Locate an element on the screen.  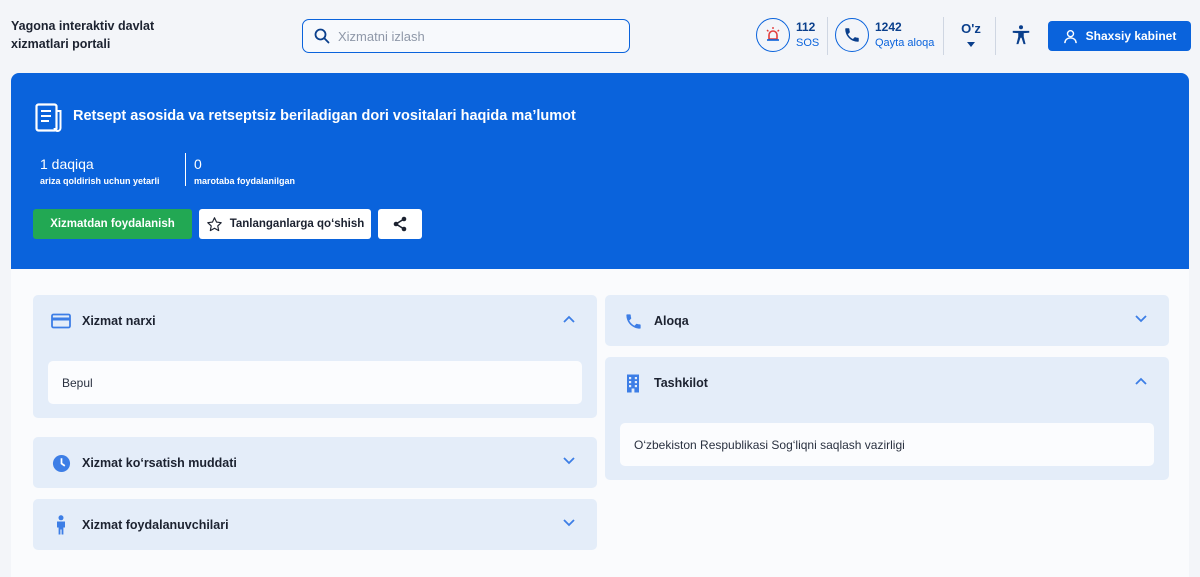
price-card-title: Xizmat narxi is located at coordinates (119, 320).